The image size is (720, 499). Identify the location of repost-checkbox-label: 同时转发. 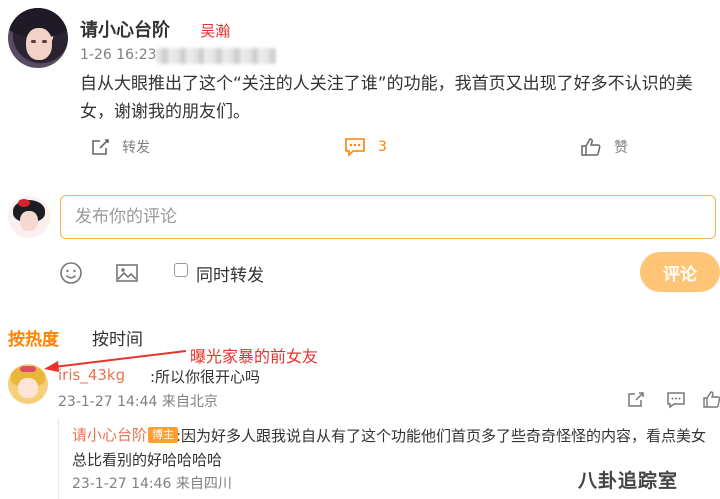
(230, 273).